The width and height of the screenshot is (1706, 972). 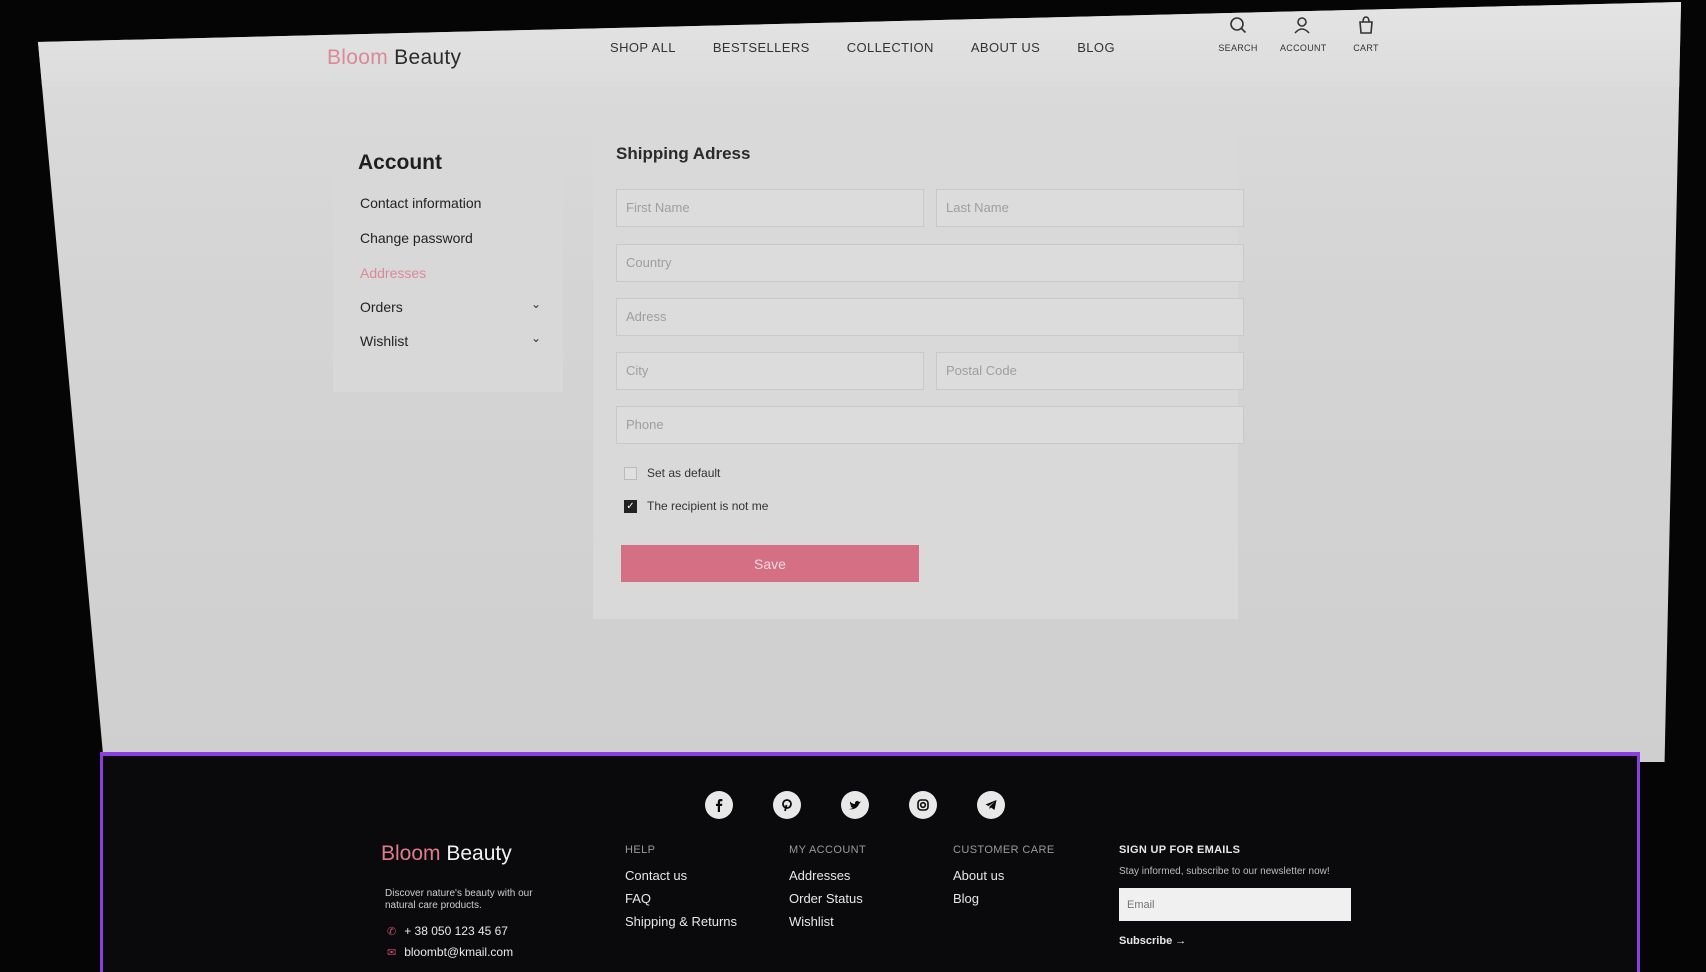 I want to click on footer-link-shipping-returns: Shipping & Returns, so click(x=681, y=921).